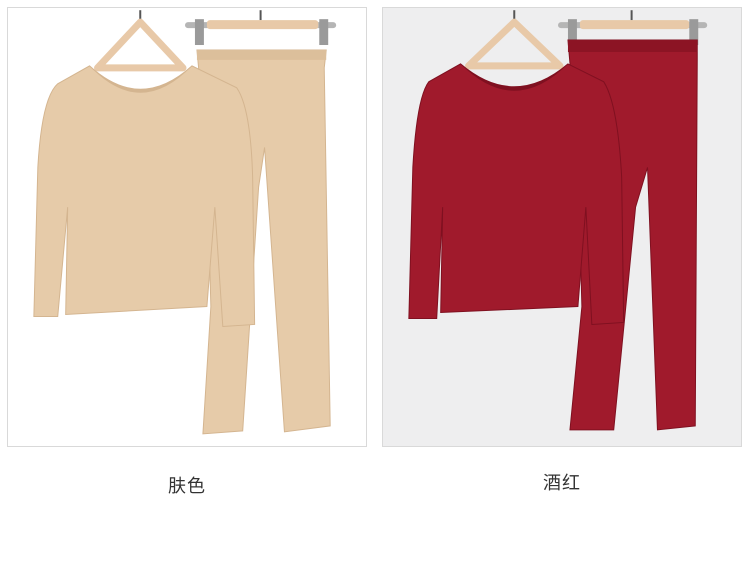  I want to click on pants-hanger, so click(261, 28).